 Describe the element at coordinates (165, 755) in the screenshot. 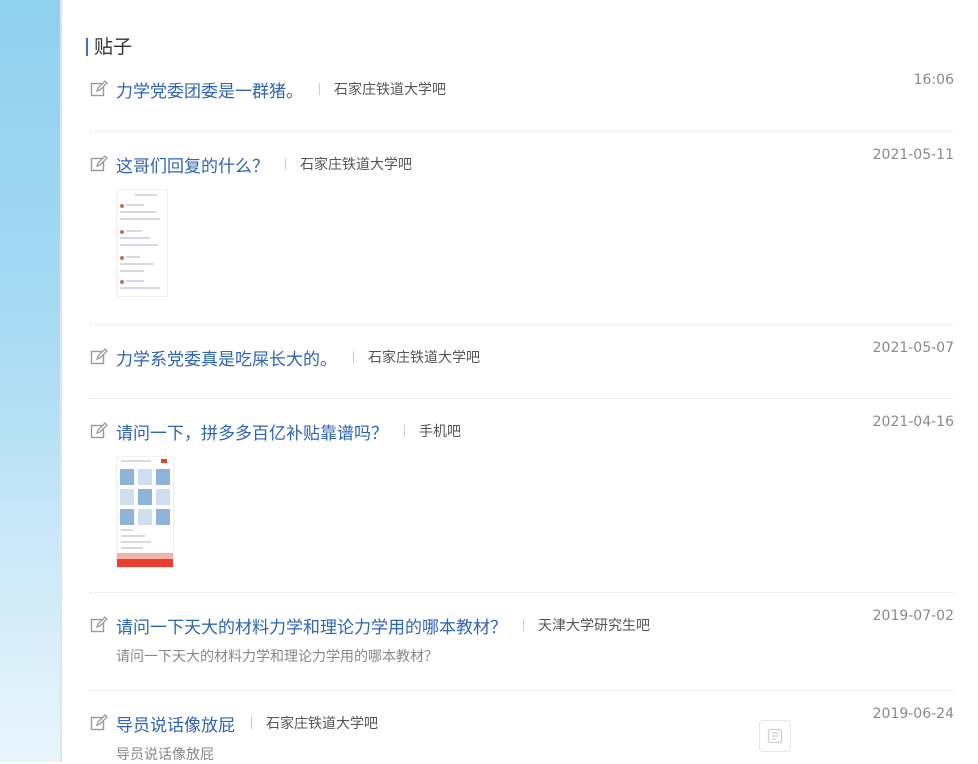

I see `post-abstract: 导员说话像放屁` at that location.